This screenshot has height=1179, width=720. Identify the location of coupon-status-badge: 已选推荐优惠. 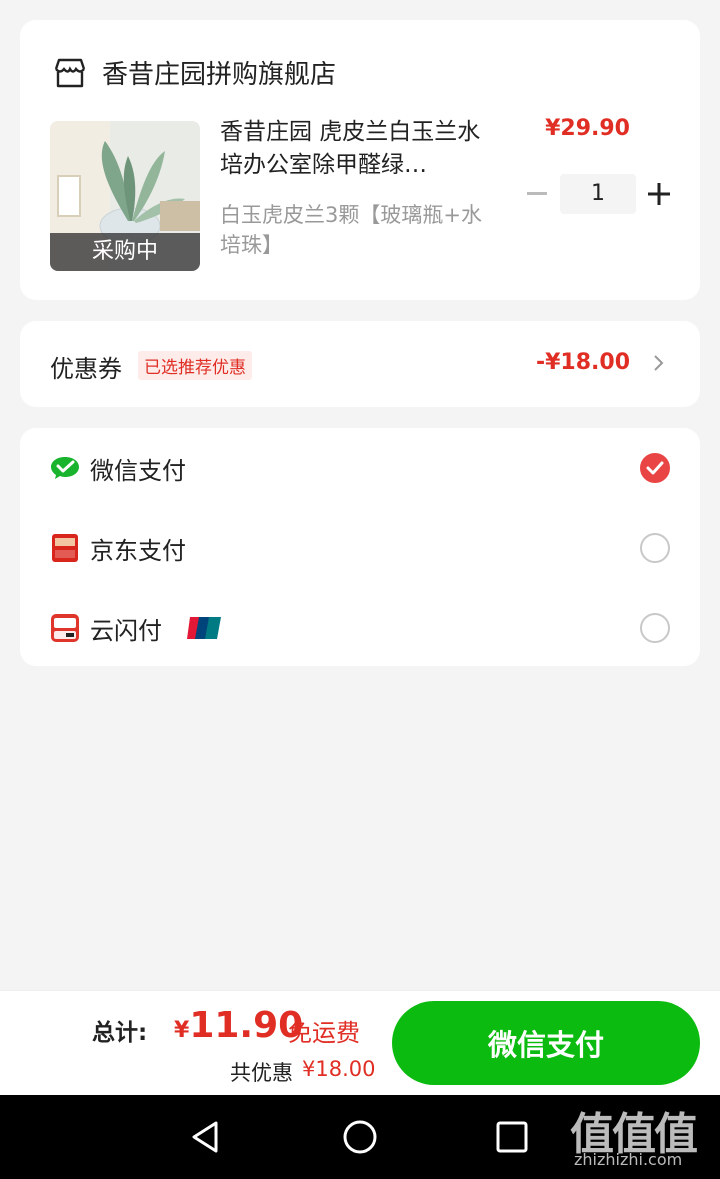
(195, 365).